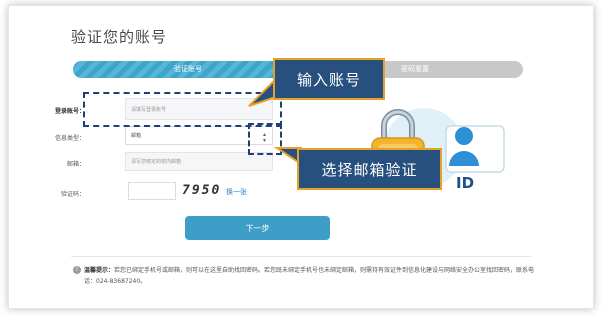 The height and width of the screenshot is (316, 602). I want to click on captcha-label: 验证码：, so click(72, 194).